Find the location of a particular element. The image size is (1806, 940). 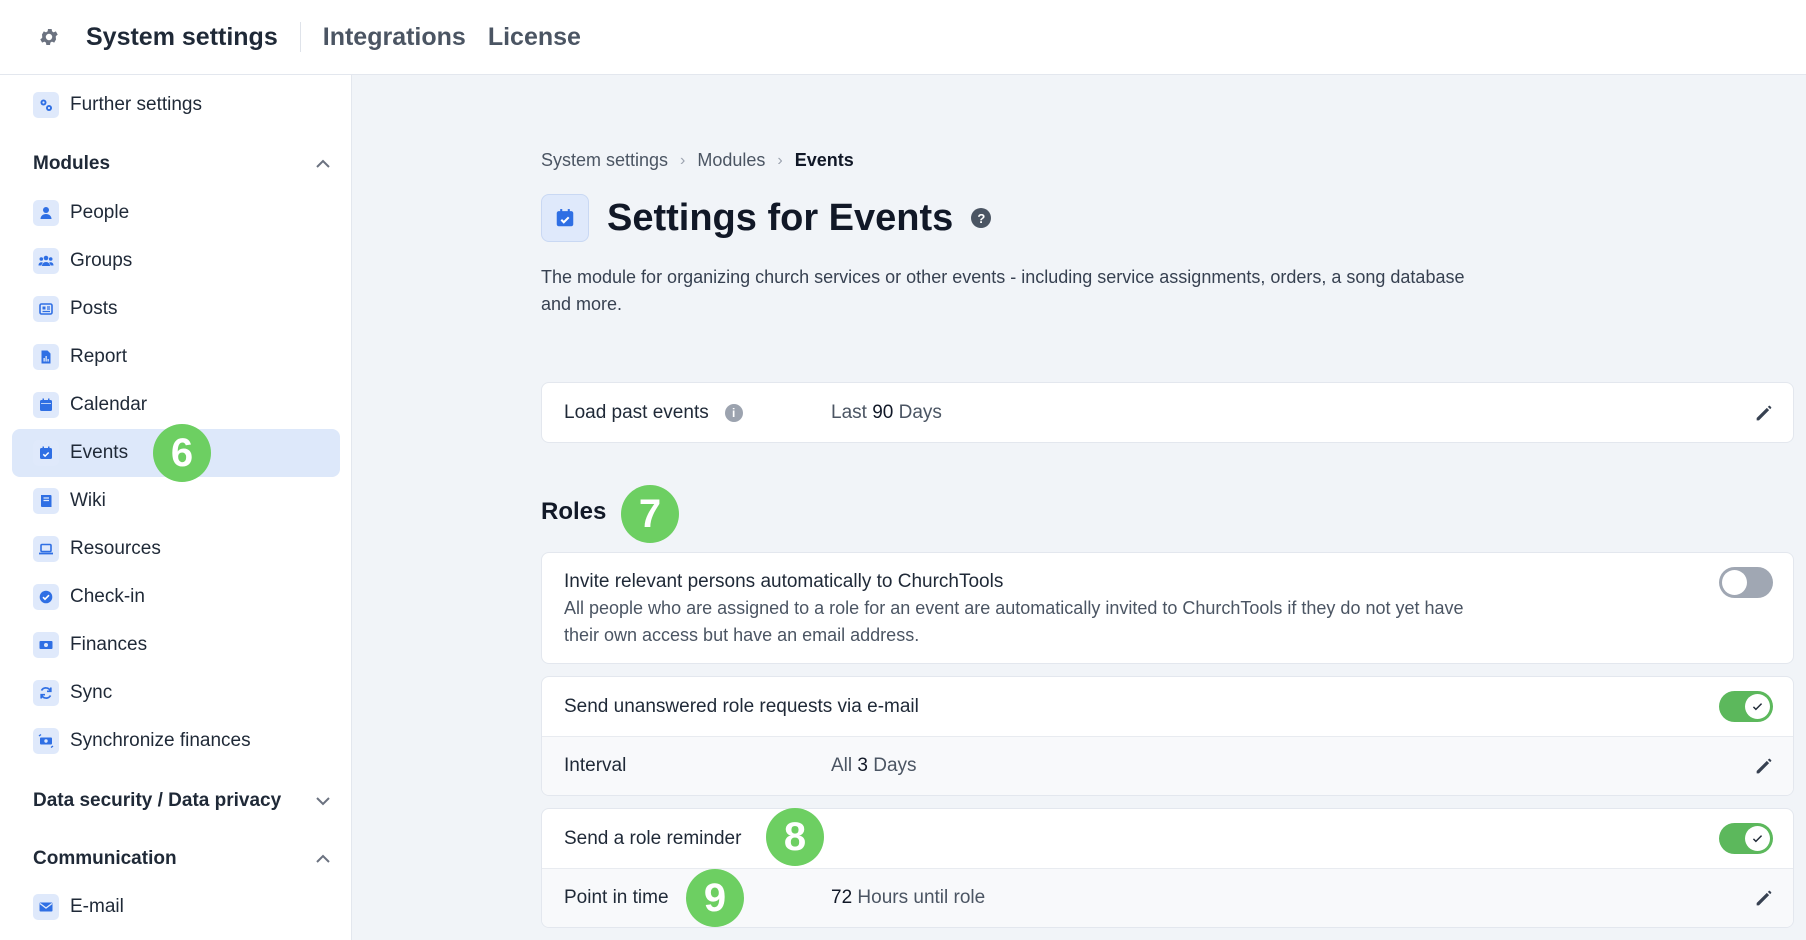

breadcrumb-modules: Modules is located at coordinates (731, 160).